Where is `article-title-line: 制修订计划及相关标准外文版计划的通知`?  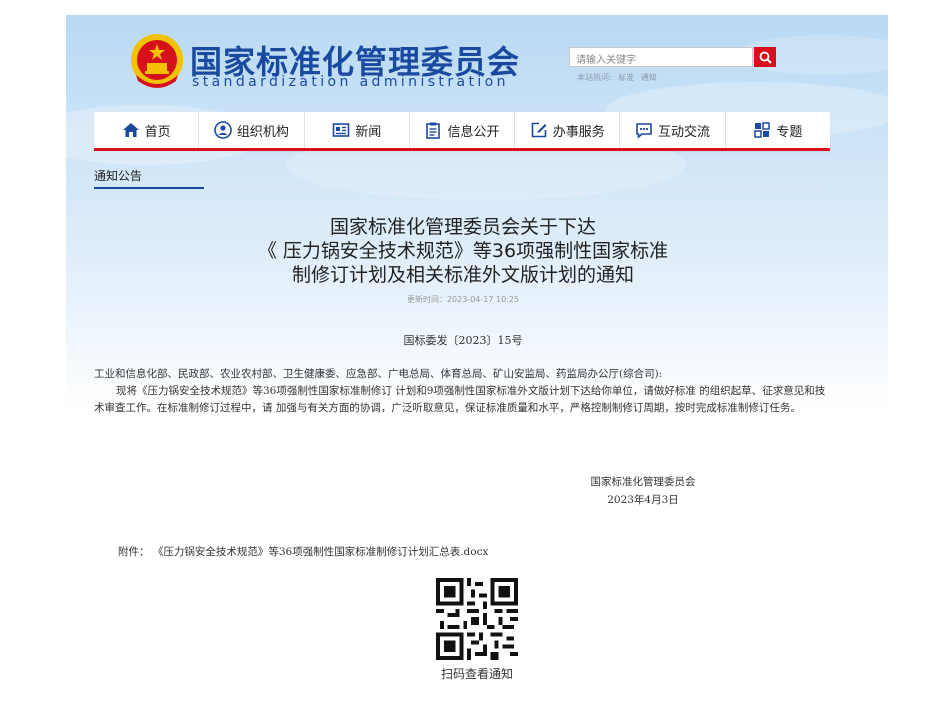
article-title-line: 制修订计划及相关标准外文版计划的通知 is located at coordinates (462, 275).